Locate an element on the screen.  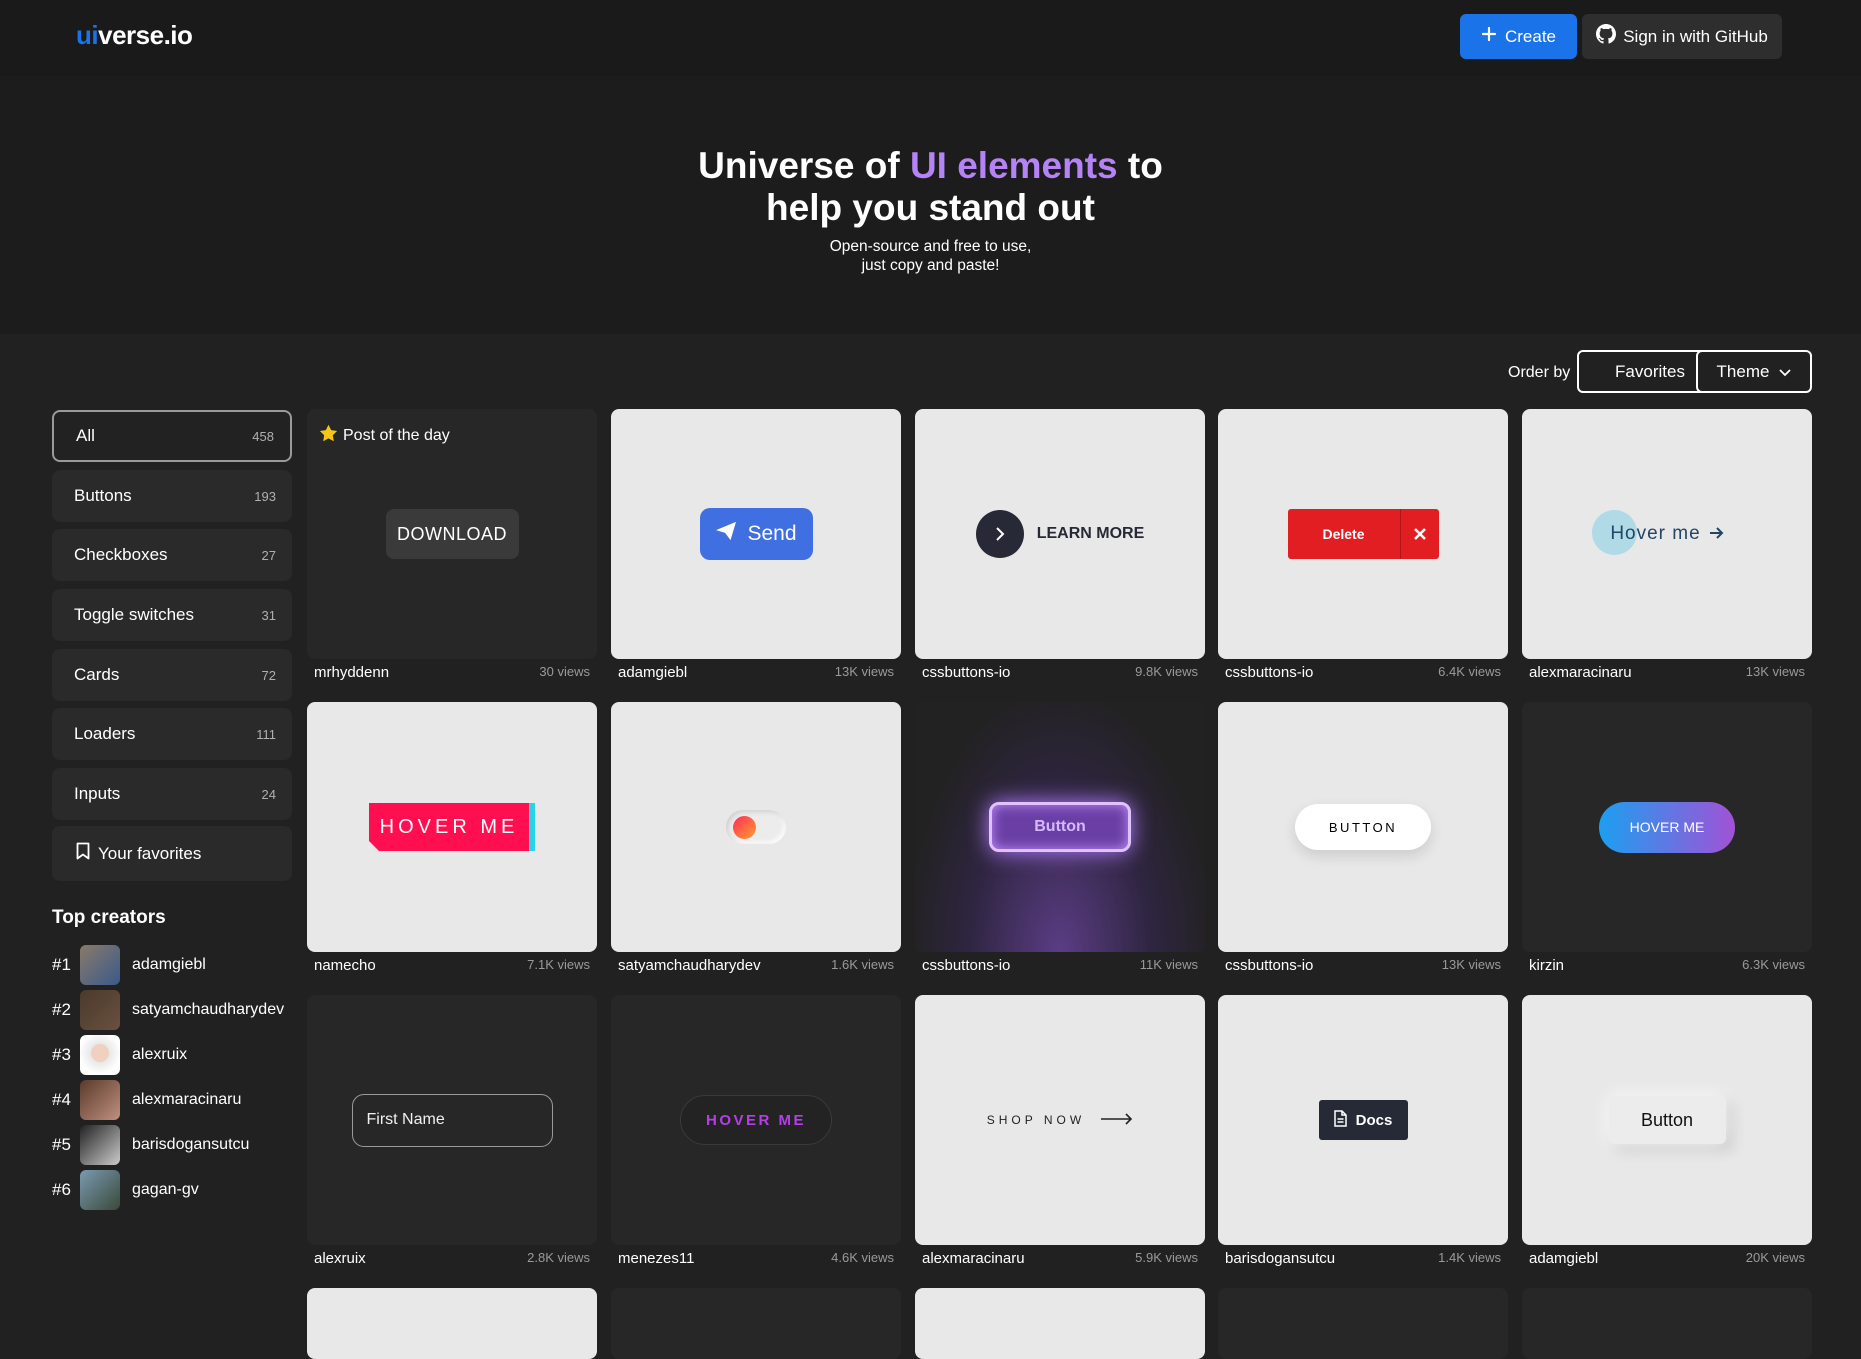
creator-item: #4 alexmaracinaru is located at coordinates (146, 1100).